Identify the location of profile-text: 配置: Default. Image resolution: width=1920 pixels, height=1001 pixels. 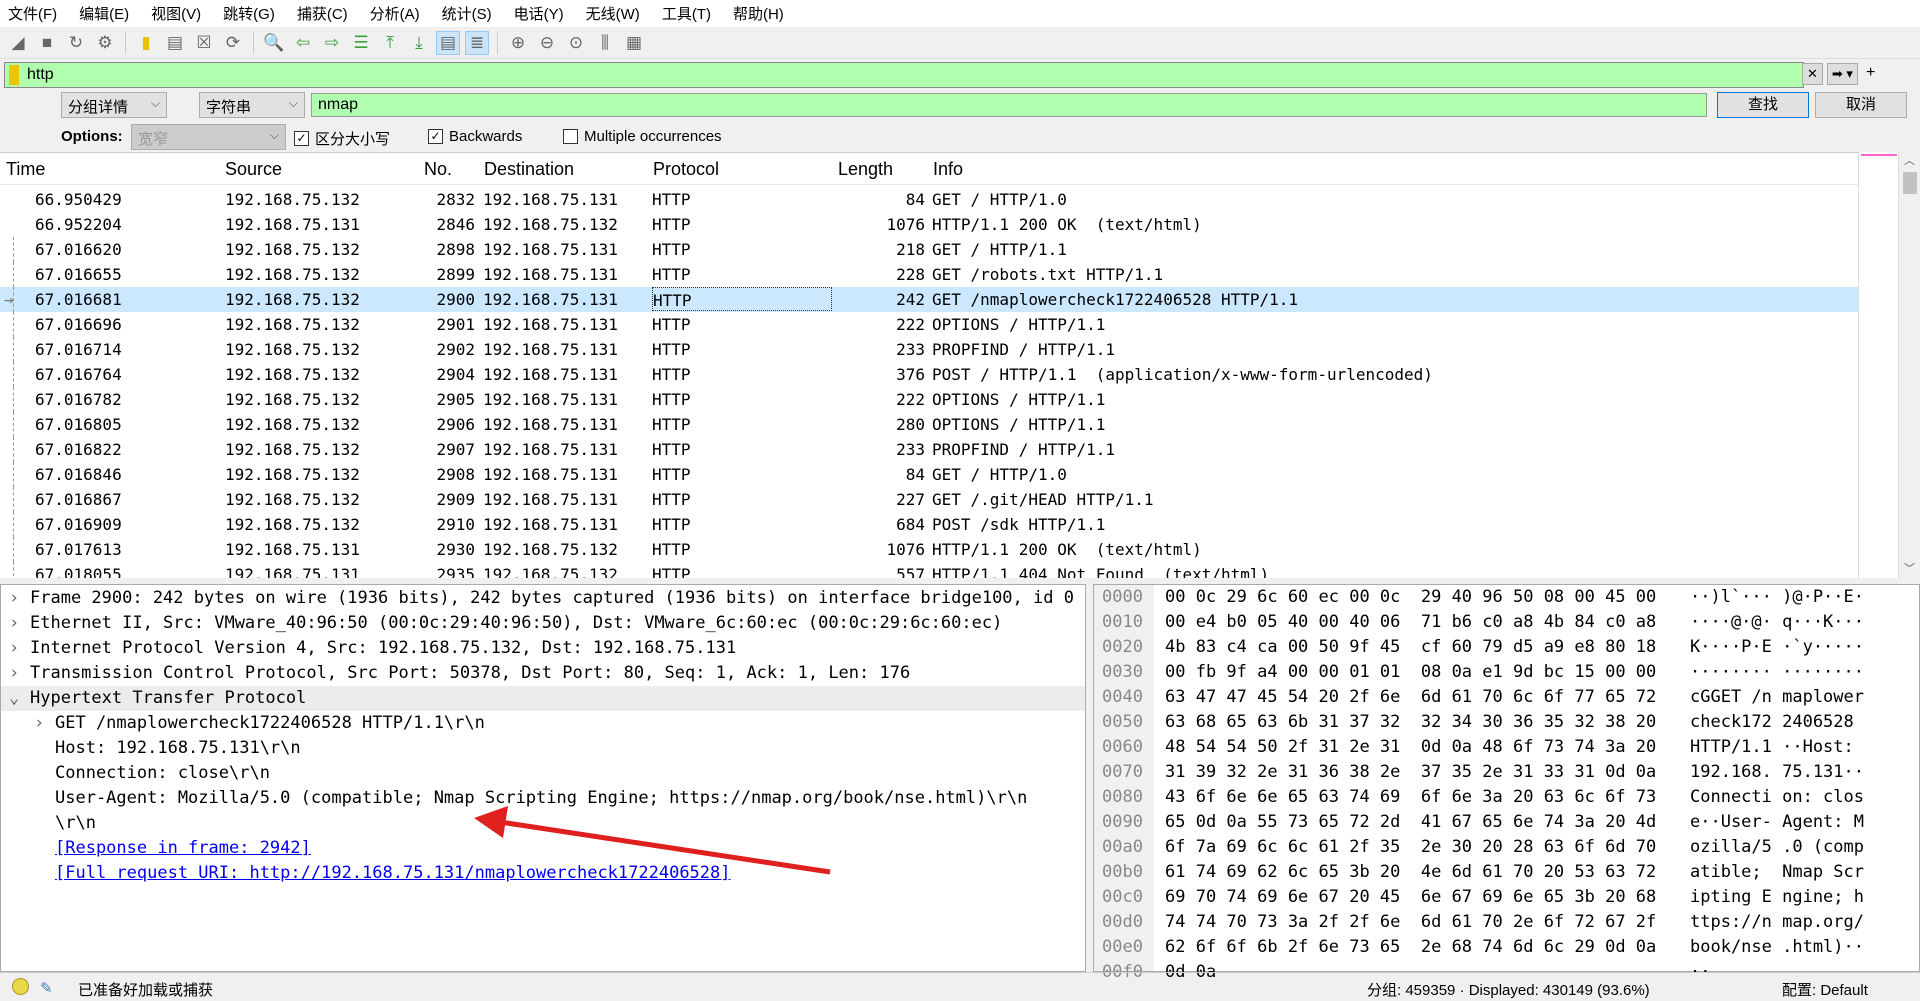
(1825, 989).